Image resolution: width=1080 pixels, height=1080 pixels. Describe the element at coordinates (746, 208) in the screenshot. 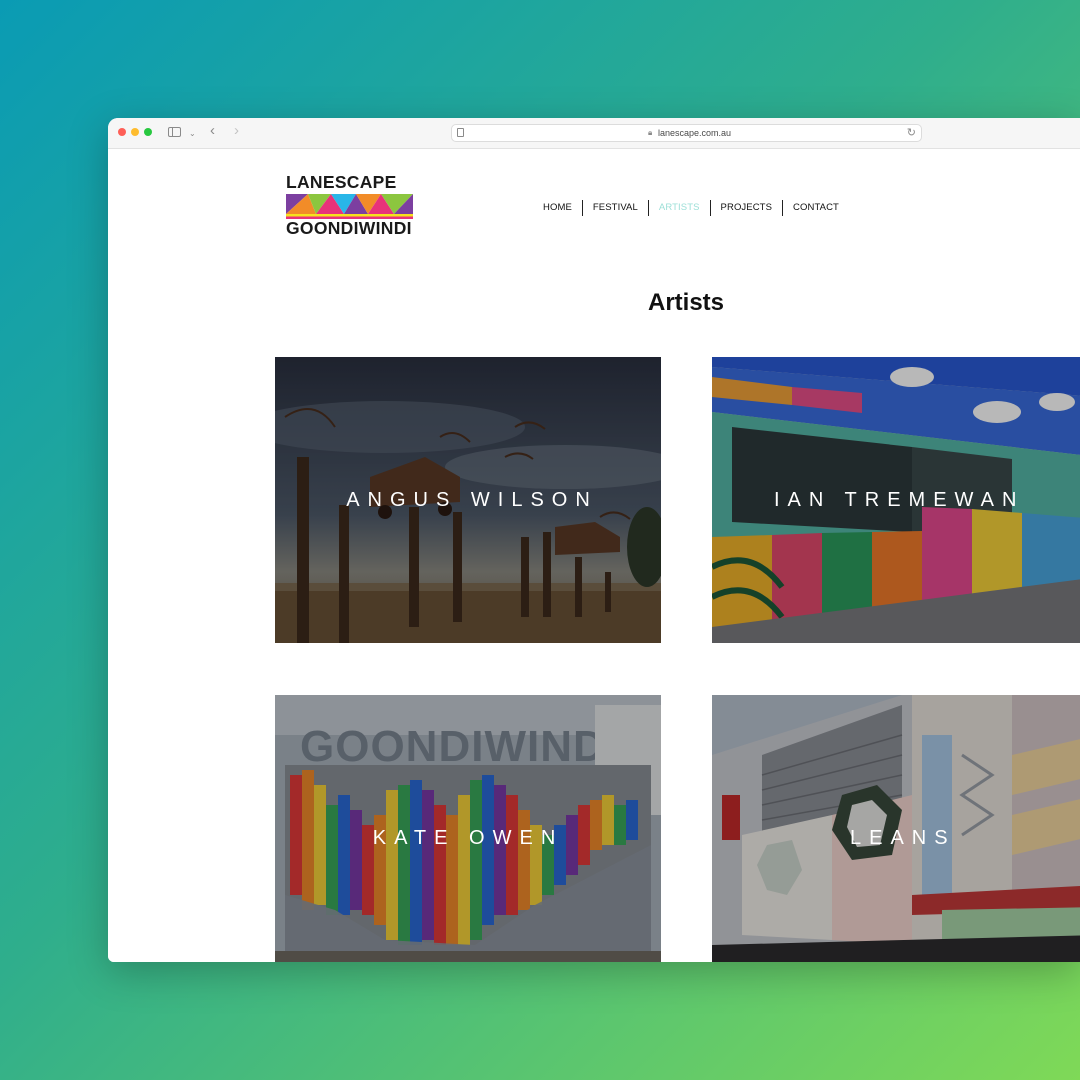

I see `nav-projects: PROJECTS` at that location.